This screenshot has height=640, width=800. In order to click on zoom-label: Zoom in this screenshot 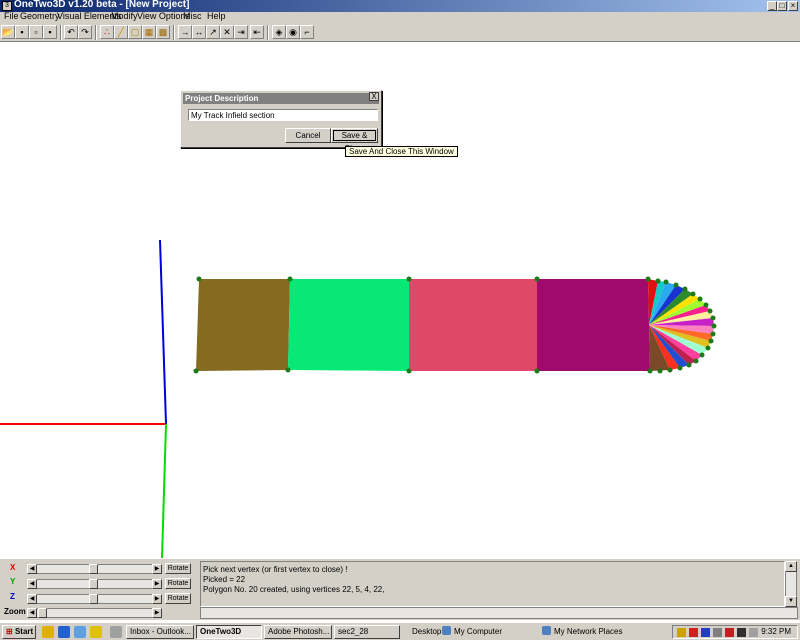, I will do `click(15, 611)`.